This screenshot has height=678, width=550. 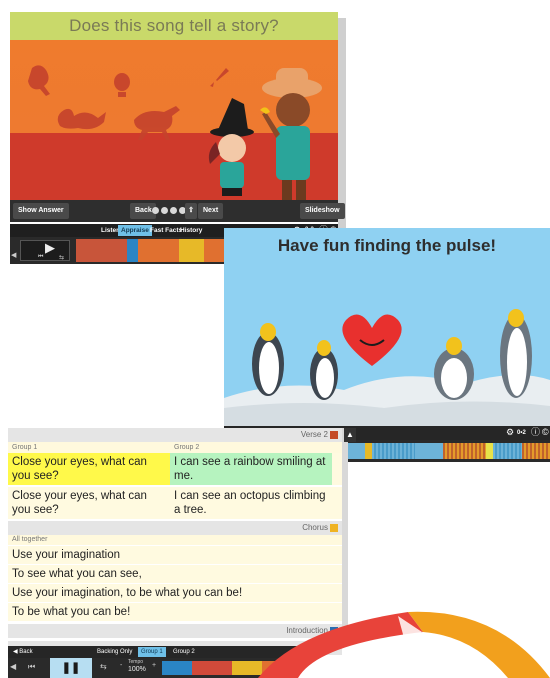 I want to click on player-back-button: ◀ Back, so click(x=23, y=652).